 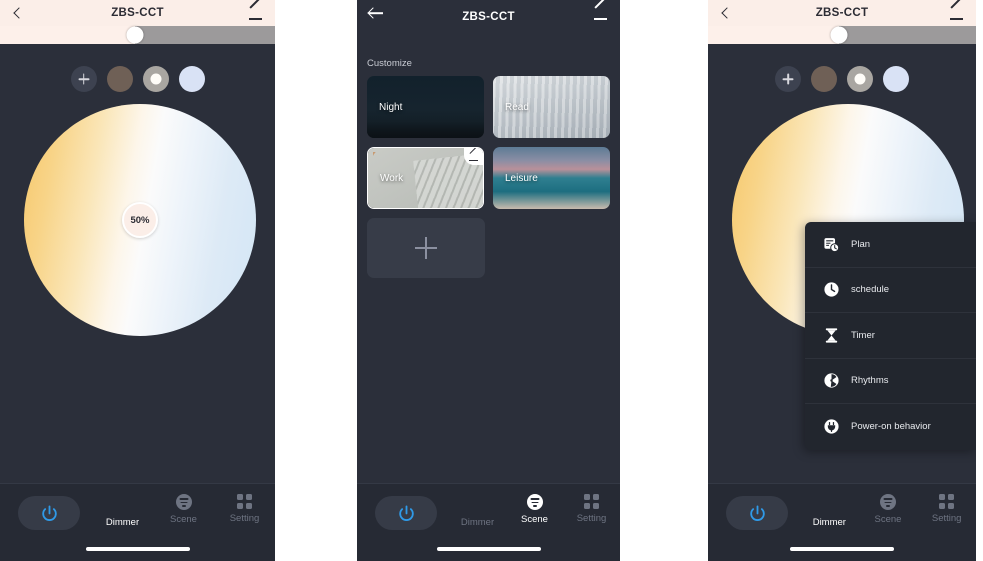 I want to click on menu-label-schedule: schedule, so click(x=870, y=290).